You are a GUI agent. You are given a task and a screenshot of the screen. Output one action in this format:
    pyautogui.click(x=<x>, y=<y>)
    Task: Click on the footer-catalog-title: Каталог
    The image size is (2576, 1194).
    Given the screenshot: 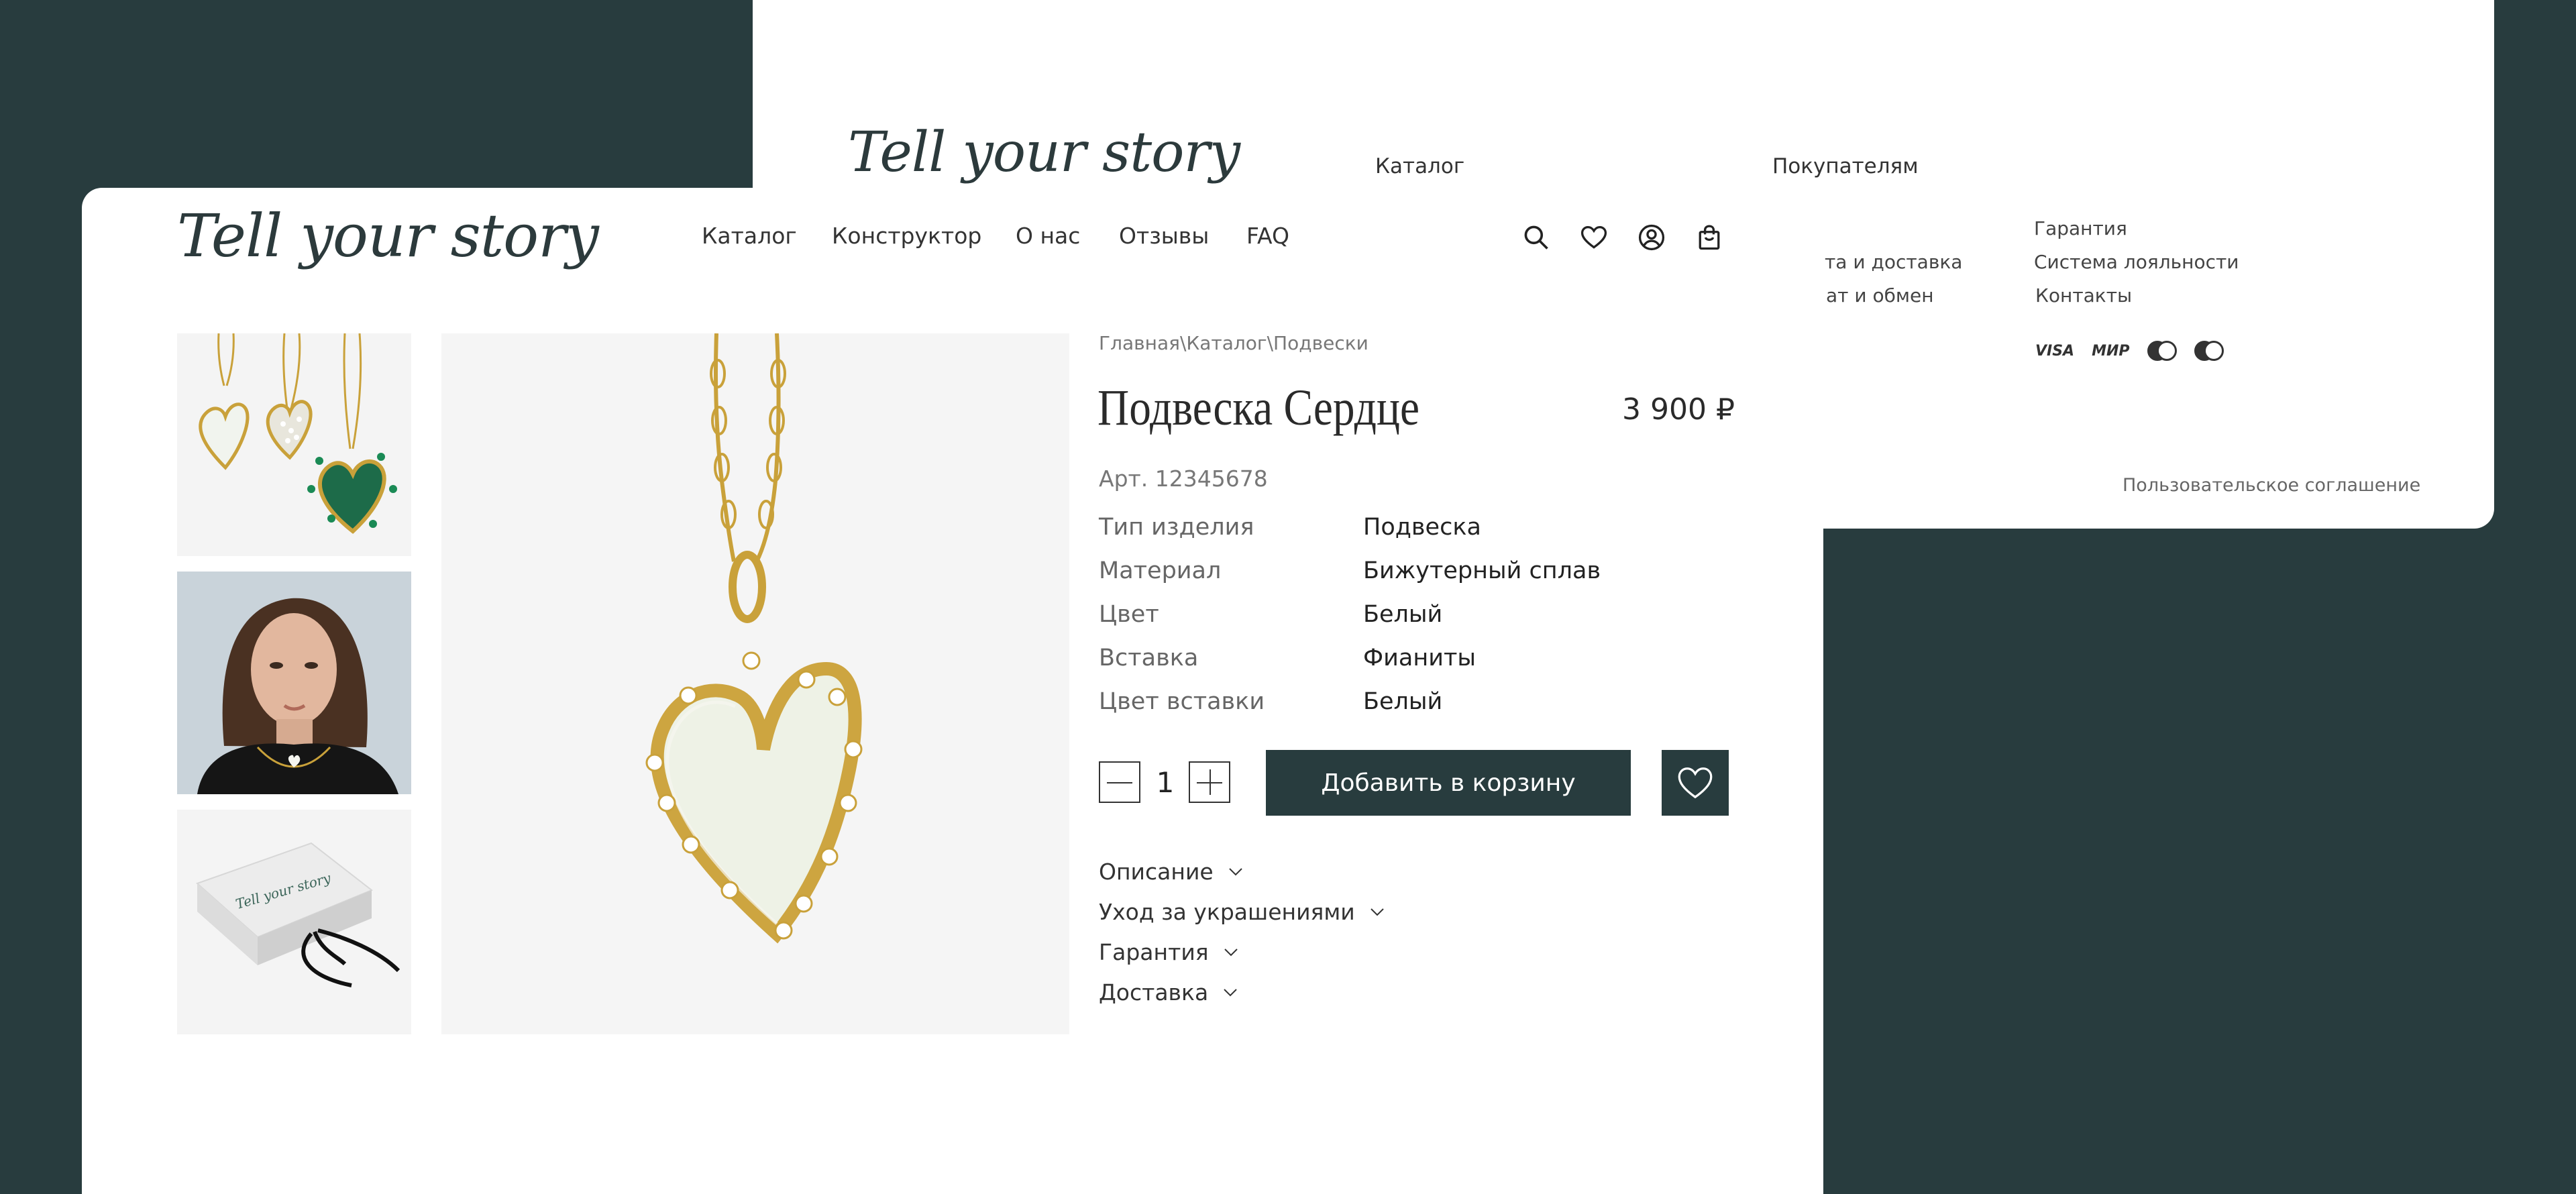 What is the action you would take?
    pyautogui.click(x=1419, y=166)
    